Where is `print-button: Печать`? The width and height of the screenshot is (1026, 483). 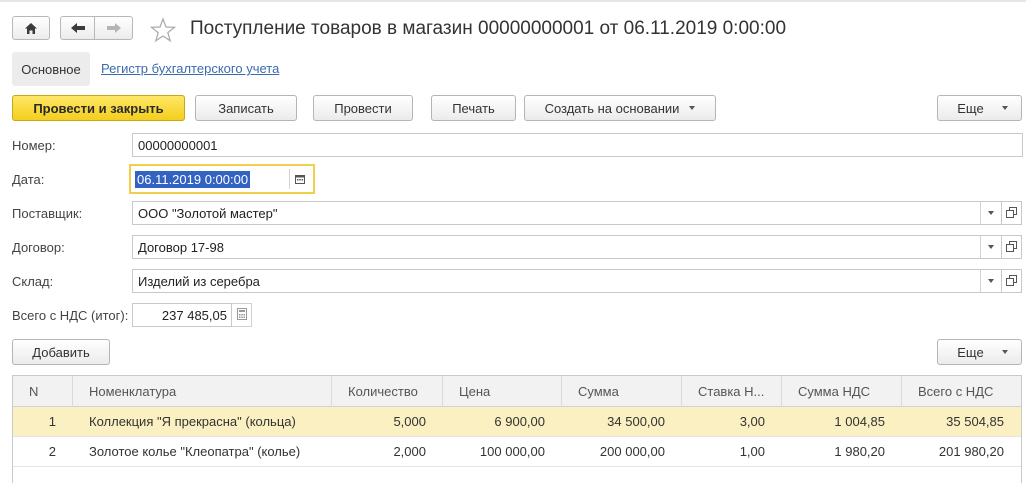
print-button: Печать is located at coordinates (473, 108).